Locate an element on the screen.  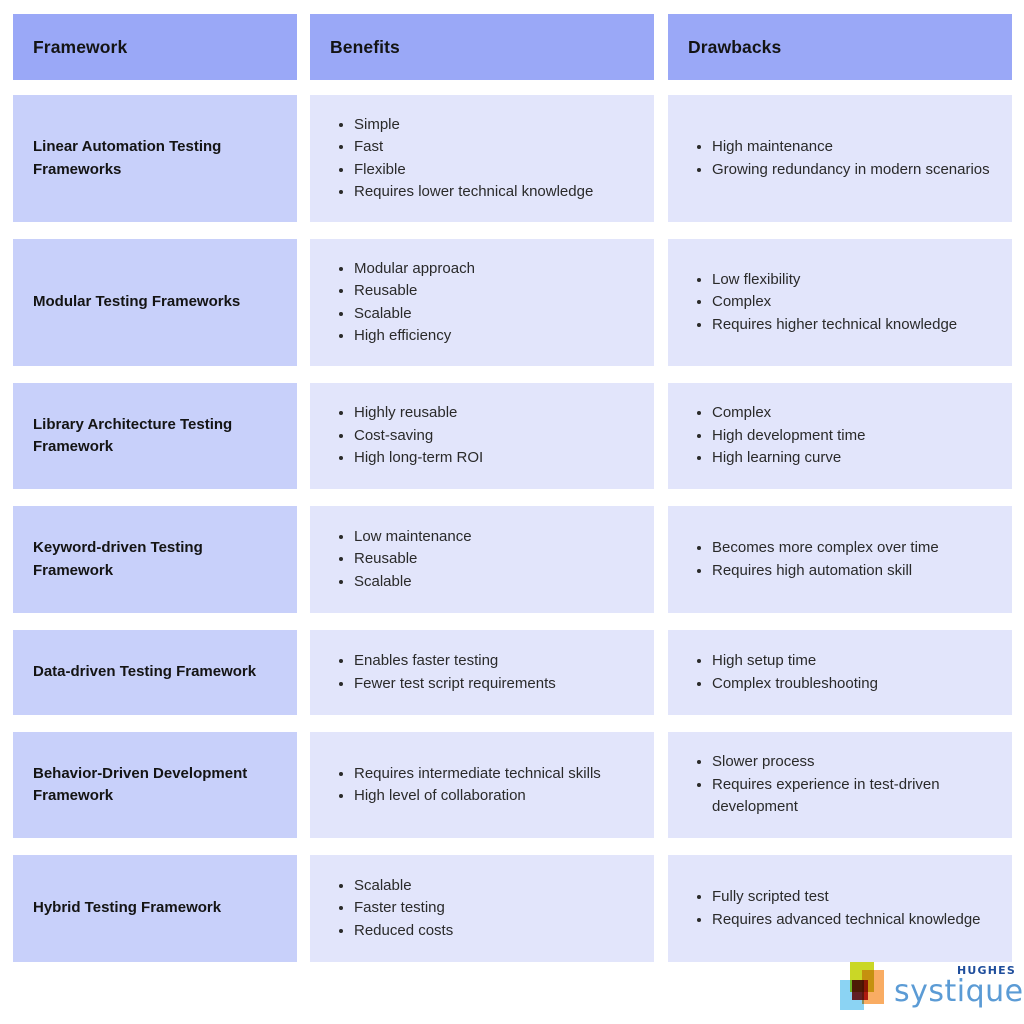
logo-square-red-icon is located at coordinates (860, 990).